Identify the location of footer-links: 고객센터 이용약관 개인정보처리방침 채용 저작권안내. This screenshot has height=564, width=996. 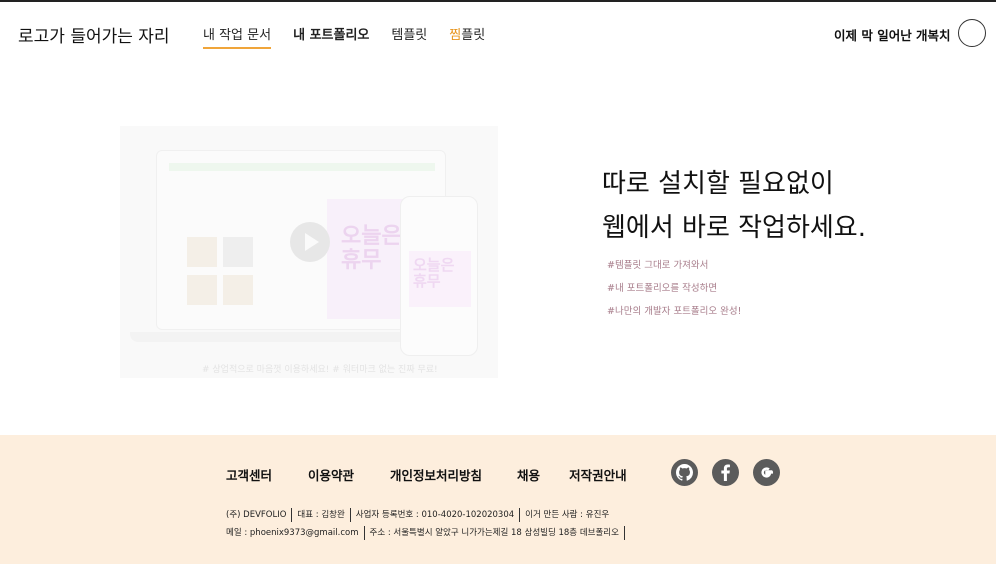
(426, 474).